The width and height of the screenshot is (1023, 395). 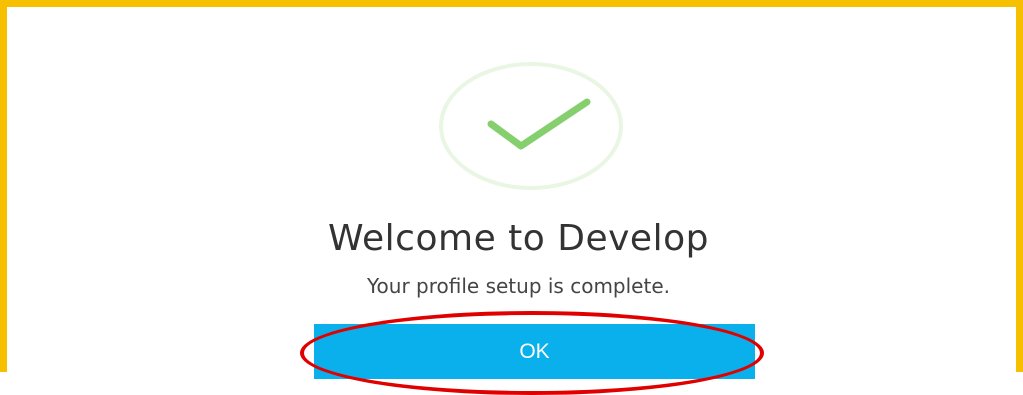 What do you see at coordinates (518, 286) in the screenshot?
I see `dialog-subtitle: Your profile setup is complete.` at bounding box center [518, 286].